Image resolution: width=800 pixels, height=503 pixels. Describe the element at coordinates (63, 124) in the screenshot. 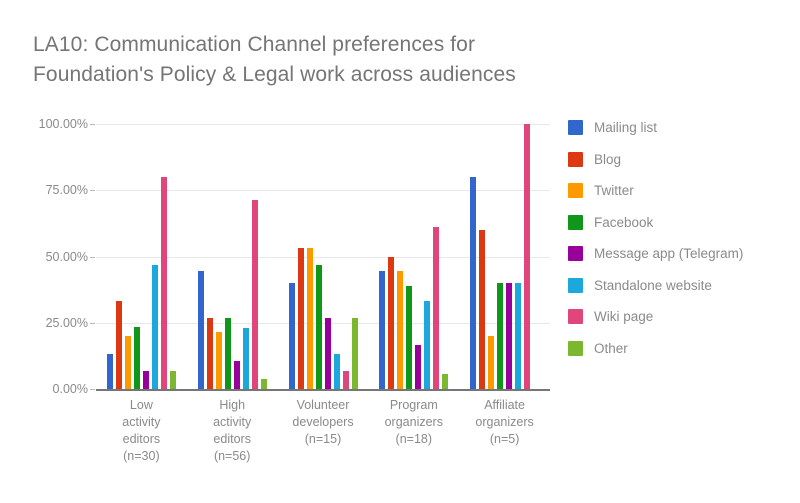

I see `y-axis-tick-label: 100.00%` at that location.